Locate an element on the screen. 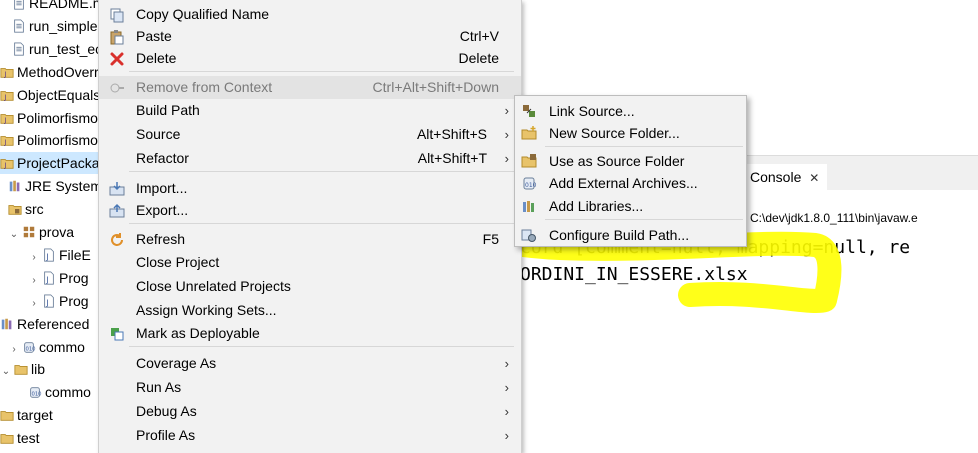 The image size is (978, 453). tree-item-label: src is located at coordinates (34, 209).